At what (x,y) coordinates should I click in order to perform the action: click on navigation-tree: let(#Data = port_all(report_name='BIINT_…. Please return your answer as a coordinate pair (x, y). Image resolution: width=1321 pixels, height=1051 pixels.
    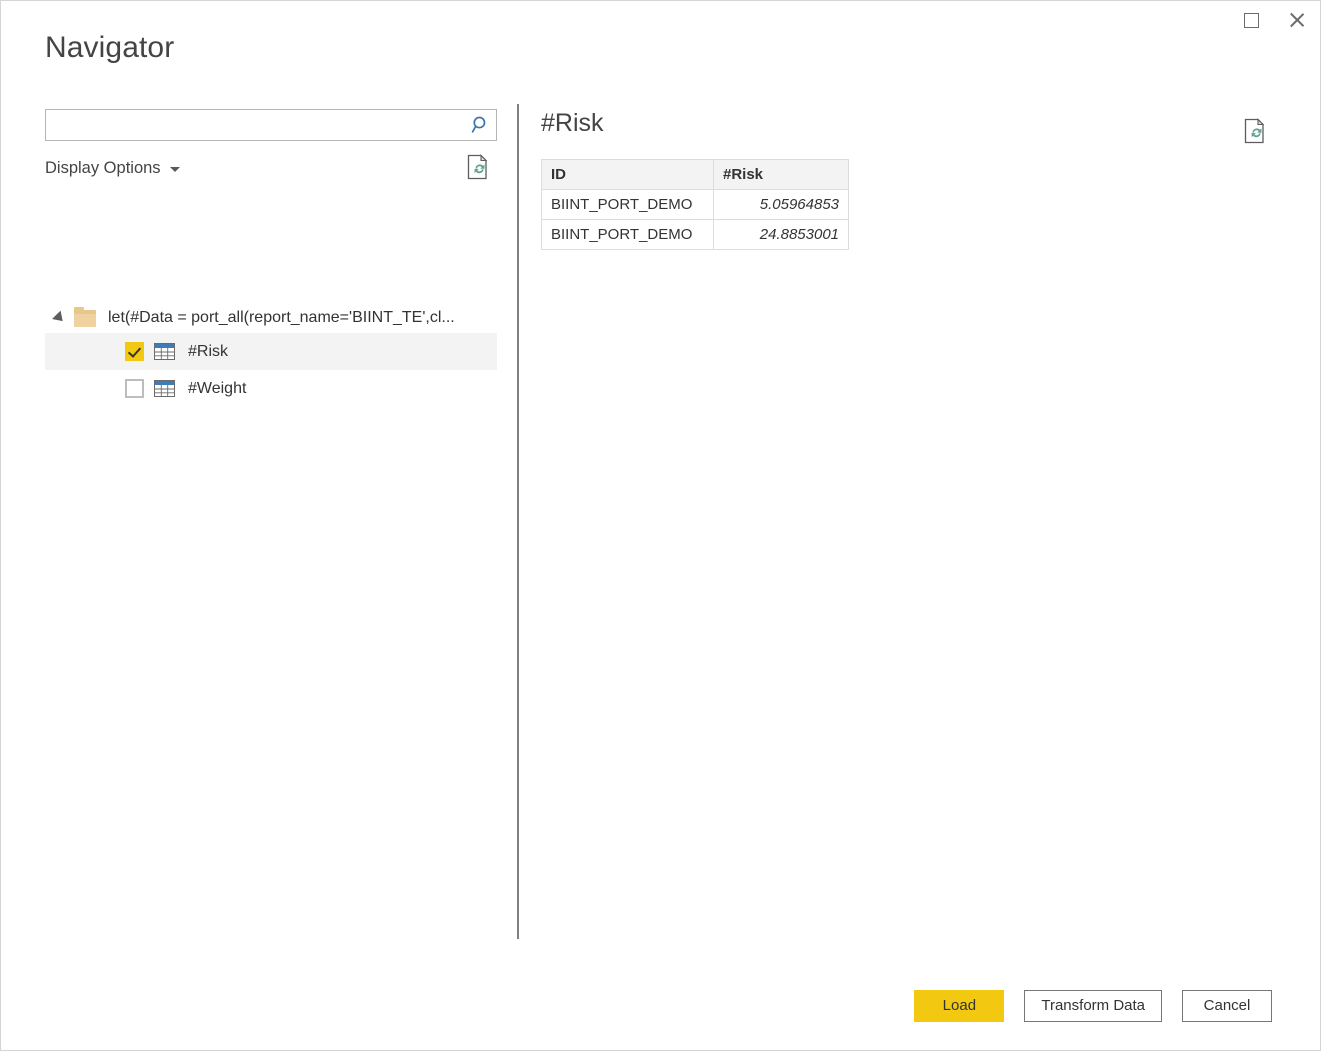
    Looking at the image, I should click on (271, 355).